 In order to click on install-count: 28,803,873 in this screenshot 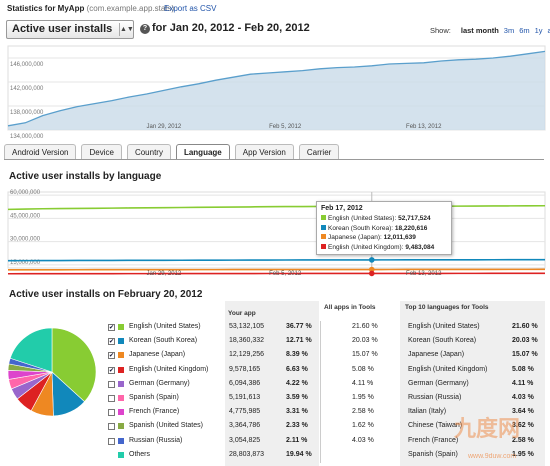, I will do `click(246, 454)`.